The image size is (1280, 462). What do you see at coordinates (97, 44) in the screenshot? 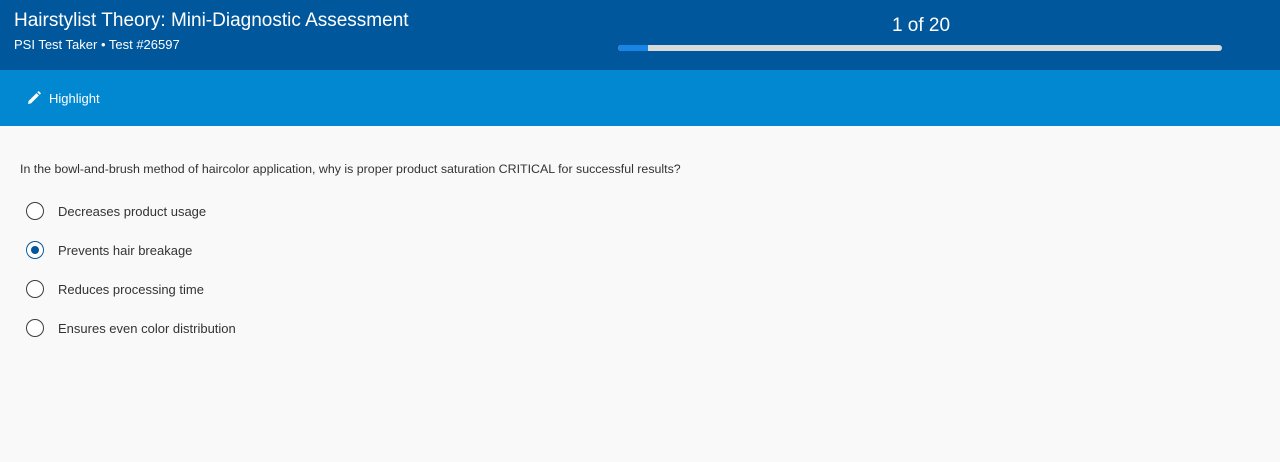
I see `test-taker-info: PSI Test Taker • Test #26597` at bounding box center [97, 44].